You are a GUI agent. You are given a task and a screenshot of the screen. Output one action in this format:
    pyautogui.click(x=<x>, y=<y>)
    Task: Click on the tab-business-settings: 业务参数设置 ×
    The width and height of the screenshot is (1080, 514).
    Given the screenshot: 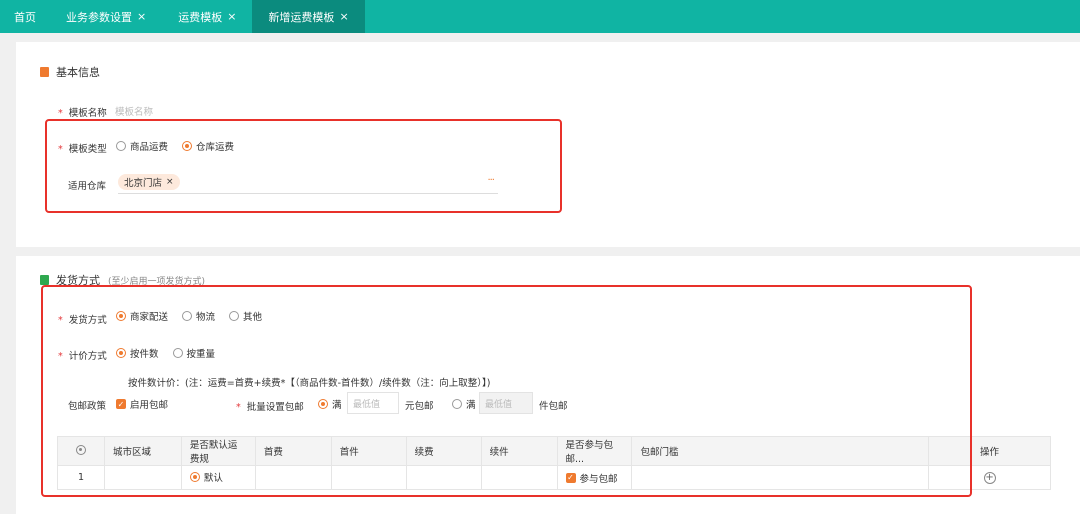 What is the action you would take?
    pyautogui.click(x=106, y=16)
    